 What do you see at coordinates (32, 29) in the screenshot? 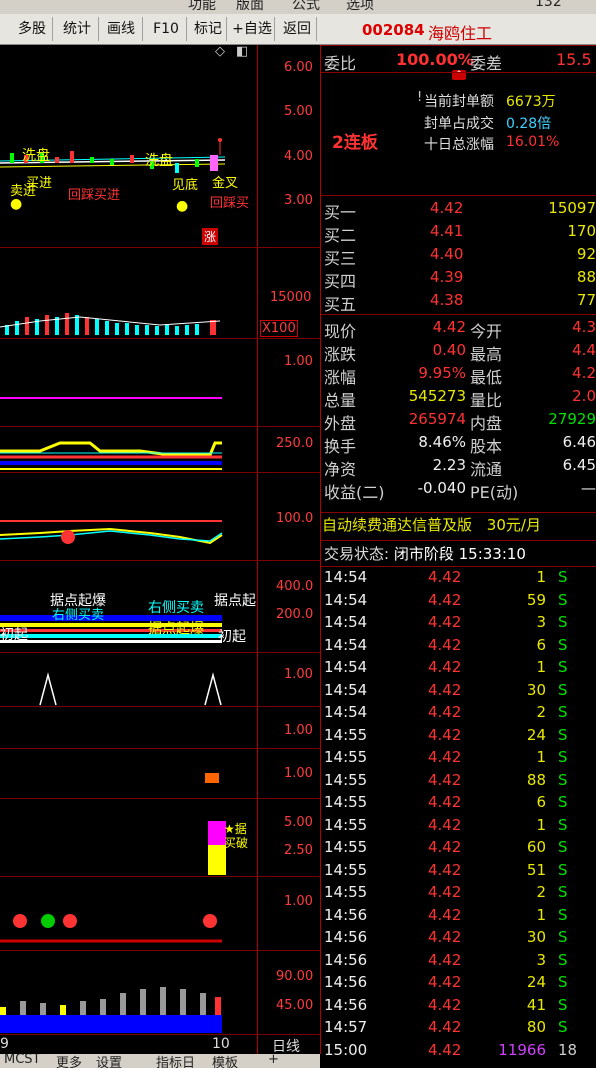
I see `multi-stock-button: 多股` at bounding box center [32, 29].